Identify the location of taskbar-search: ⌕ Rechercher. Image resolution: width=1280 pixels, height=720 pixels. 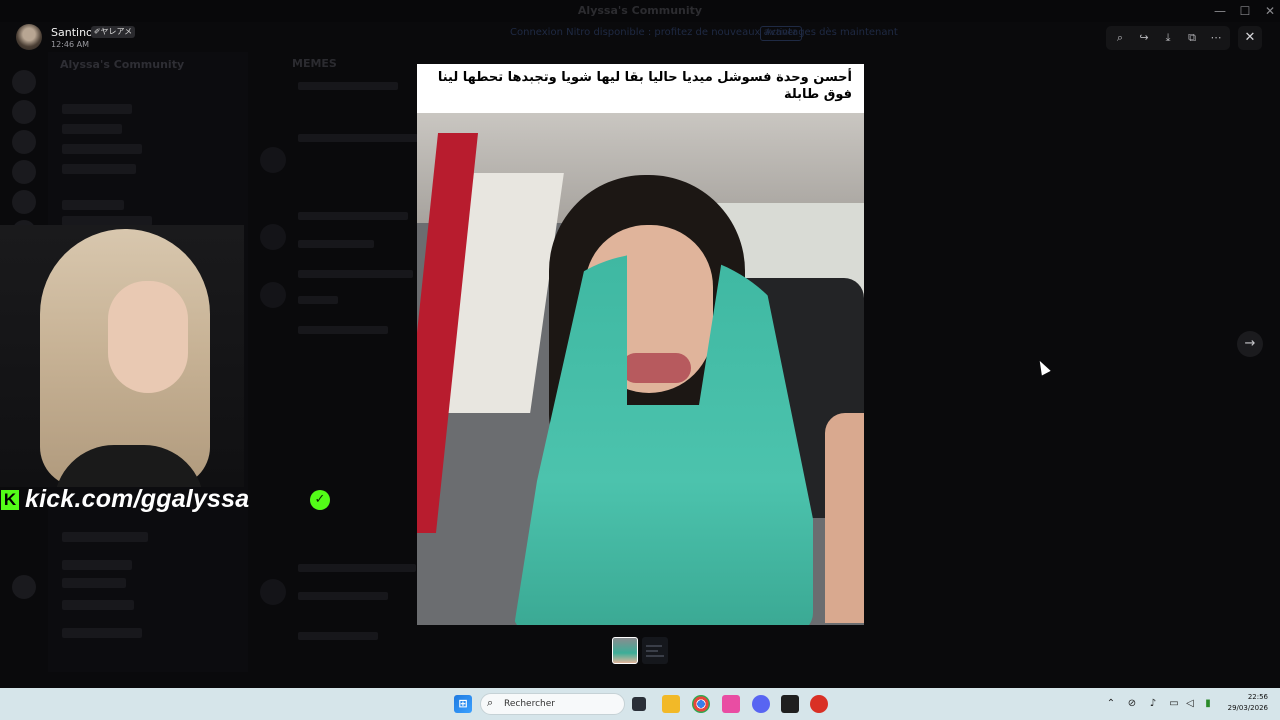
(552, 704).